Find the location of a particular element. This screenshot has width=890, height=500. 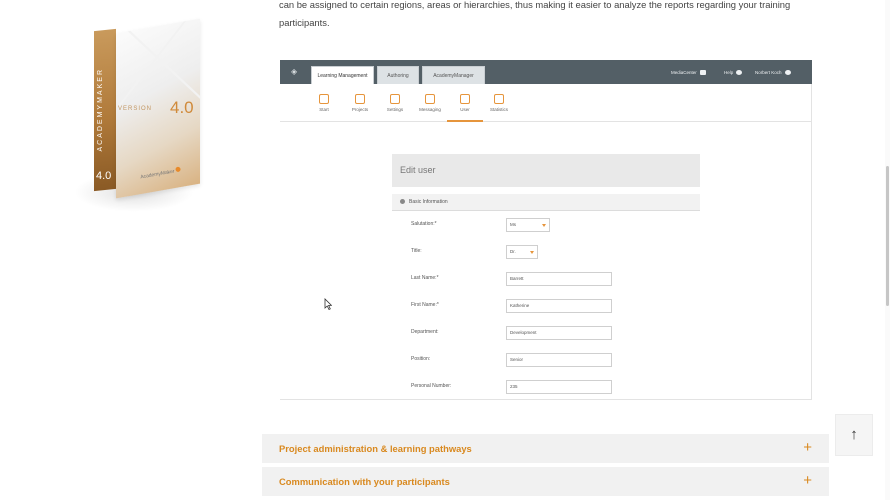

nav-user-label: User is located at coordinates (465, 109).